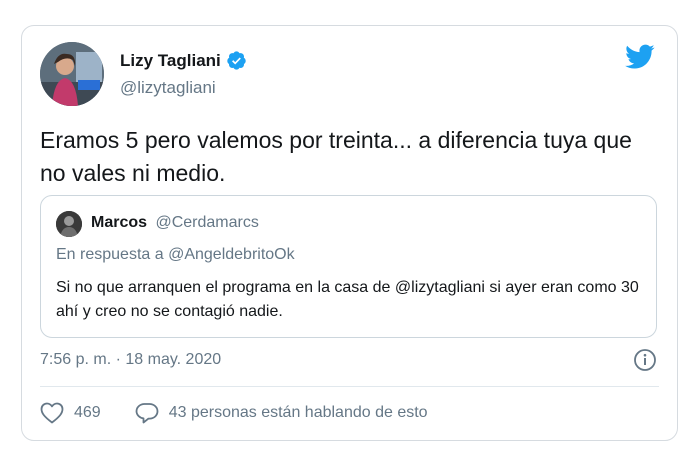 This screenshot has width=700, height=461. I want to click on like-button: 469, so click(70, 413).